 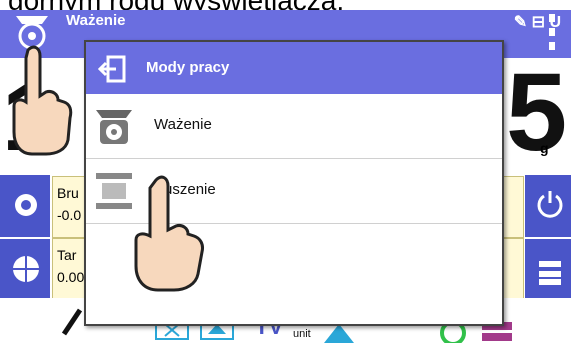 I want to click on wrench-icon, so click(x=73, y=321).